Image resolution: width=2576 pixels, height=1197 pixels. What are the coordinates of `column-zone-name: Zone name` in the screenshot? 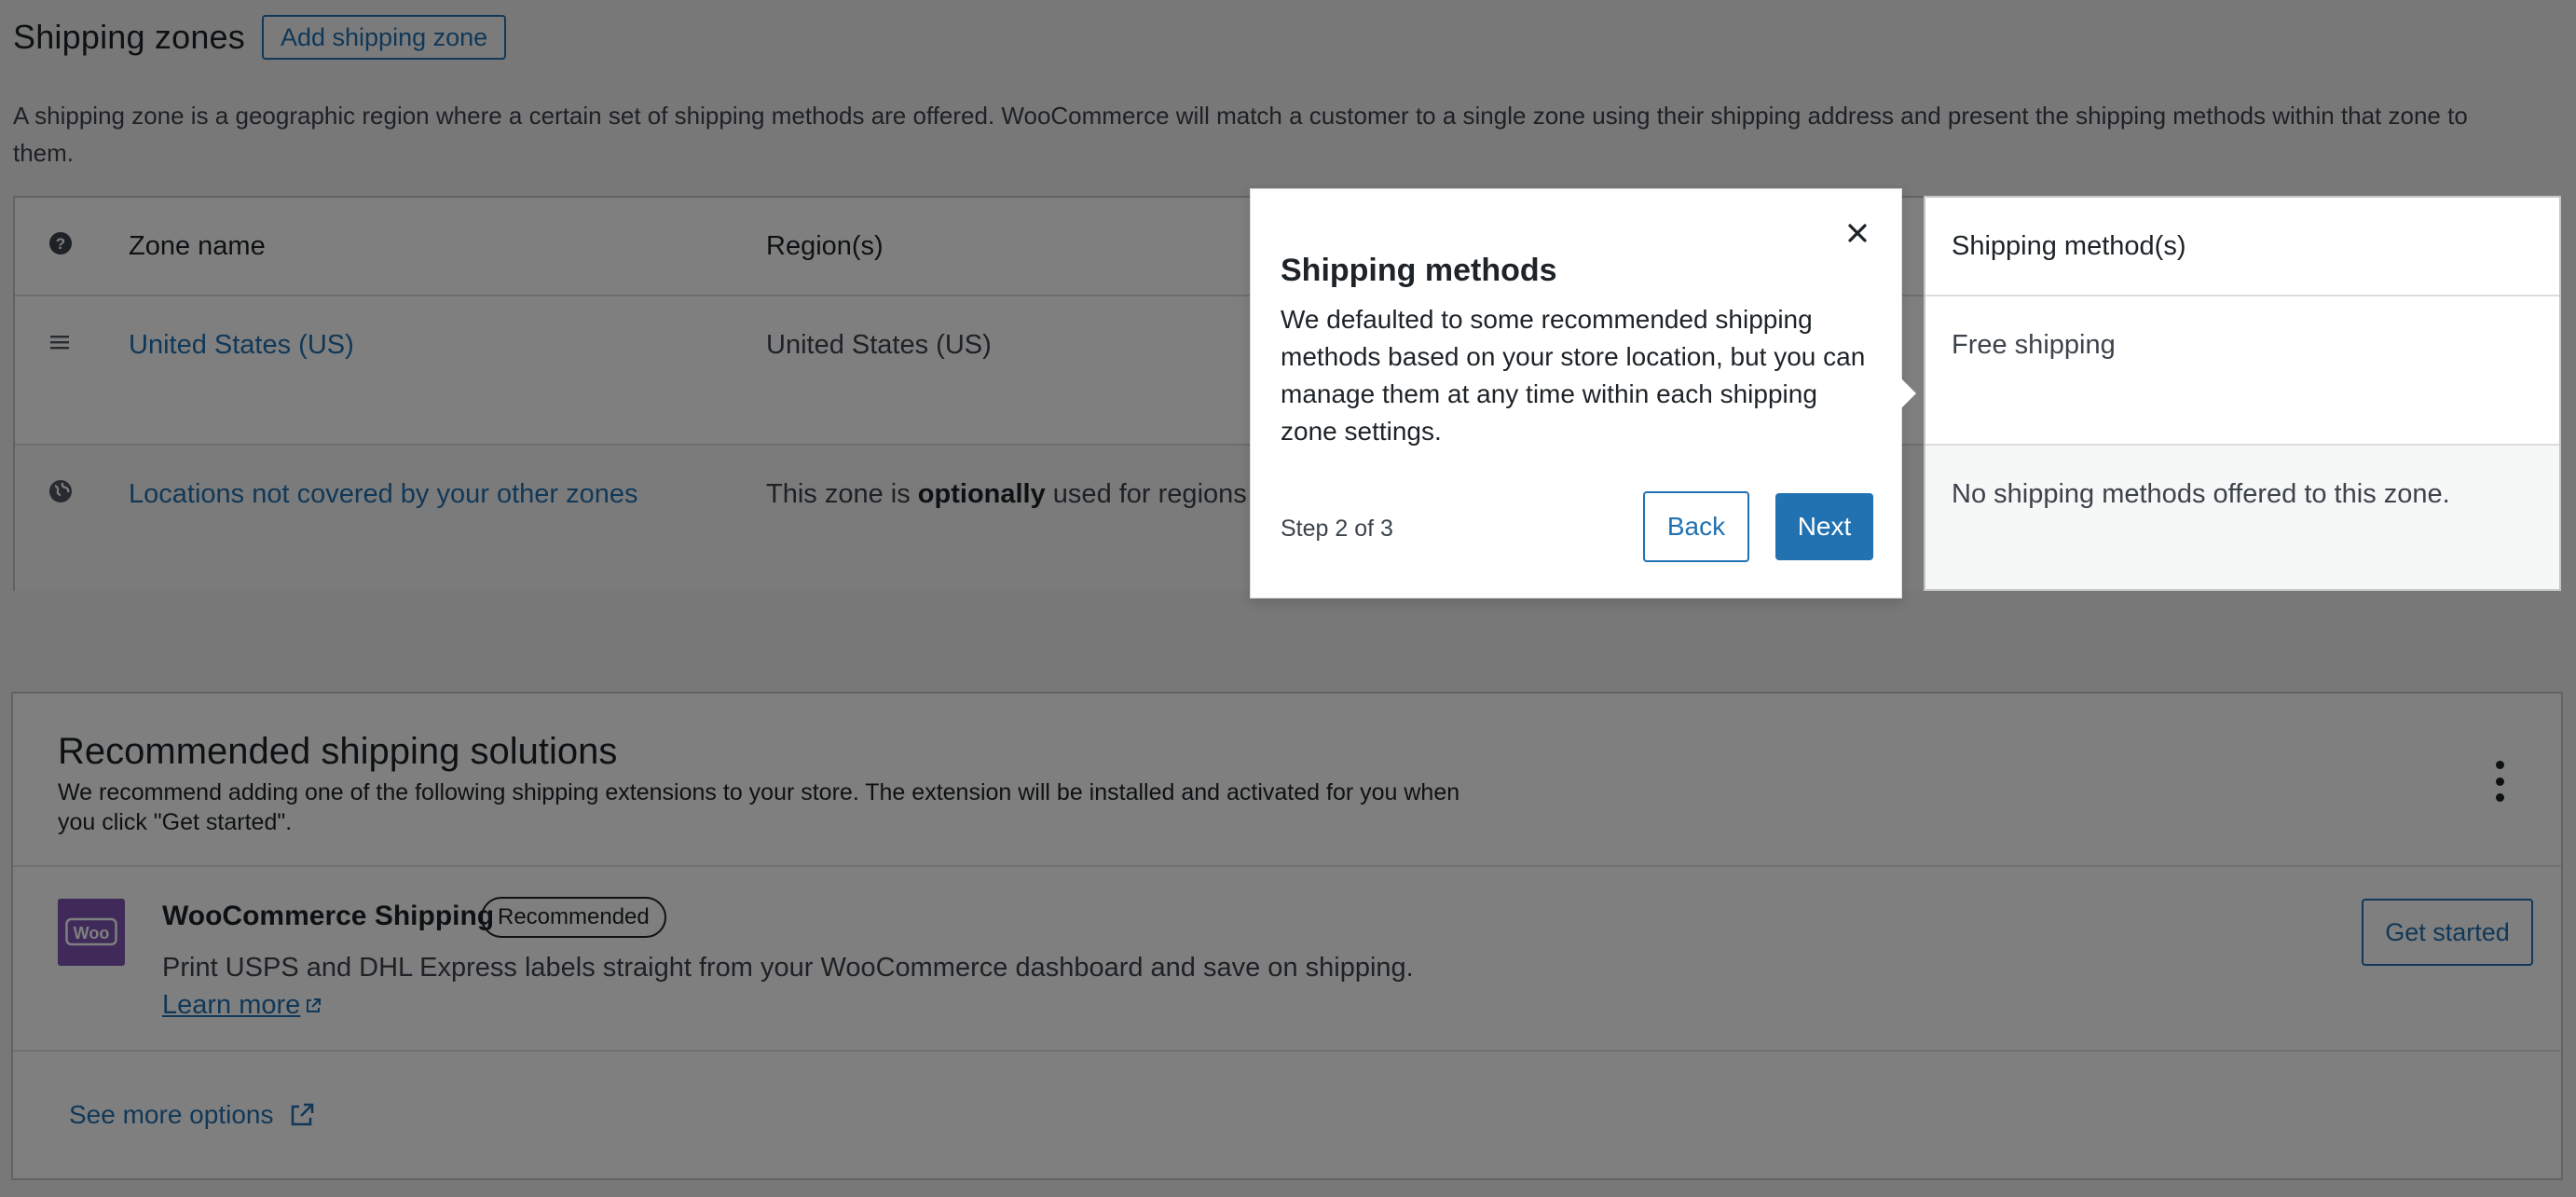 It's located at (197, 246).